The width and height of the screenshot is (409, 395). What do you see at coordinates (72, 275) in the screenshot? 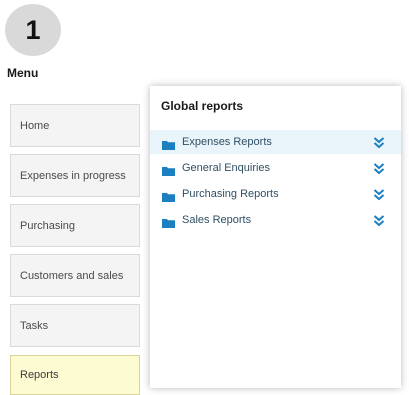
I see `nav-item-label: Customers and sales` at bounding box center [72, 275].